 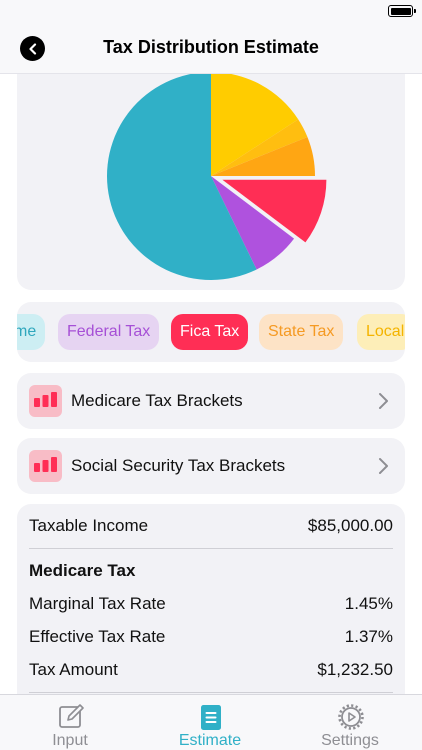 I want to click on chip-income: me, so click(x=31, y=332).